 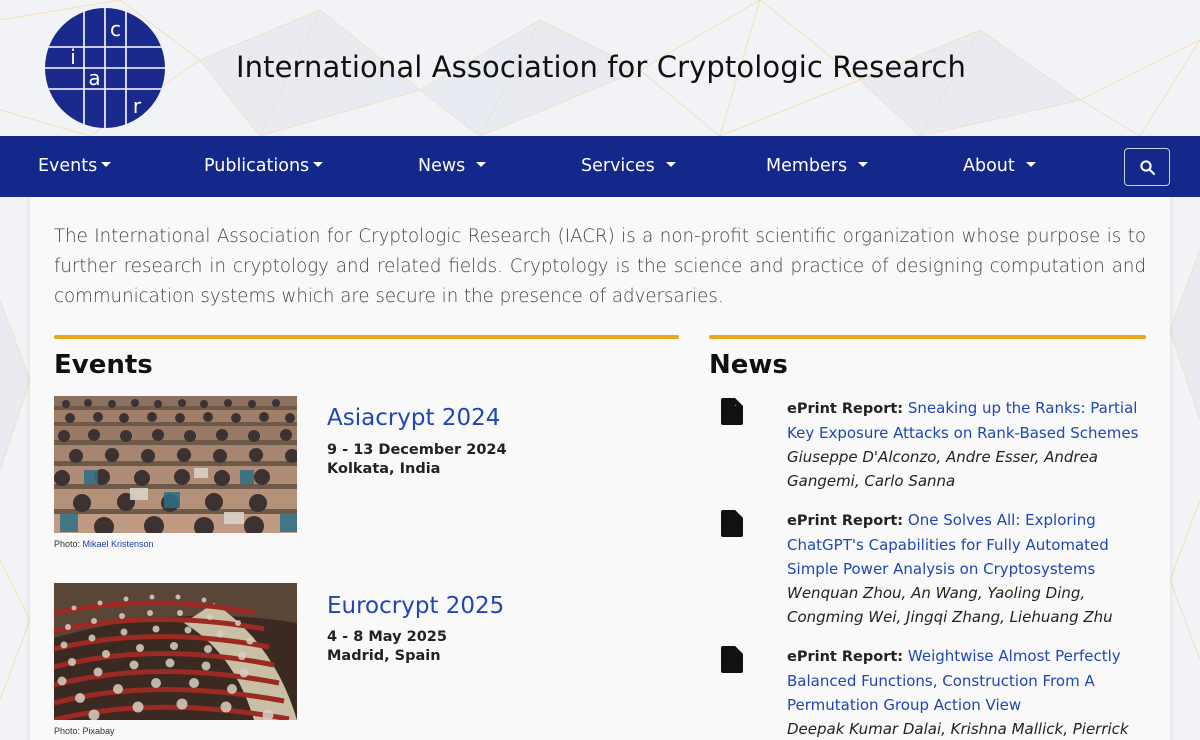 I want to click on nav-news: News, so click(x=452, y=166).